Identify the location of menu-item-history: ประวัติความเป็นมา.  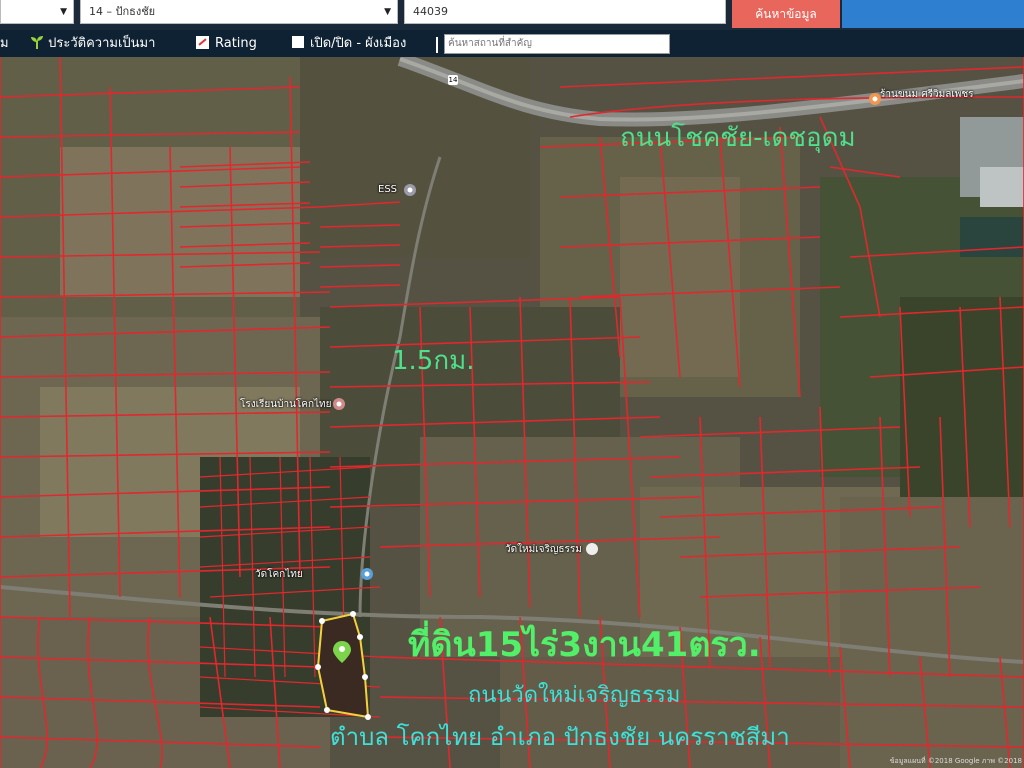
(92, 43).